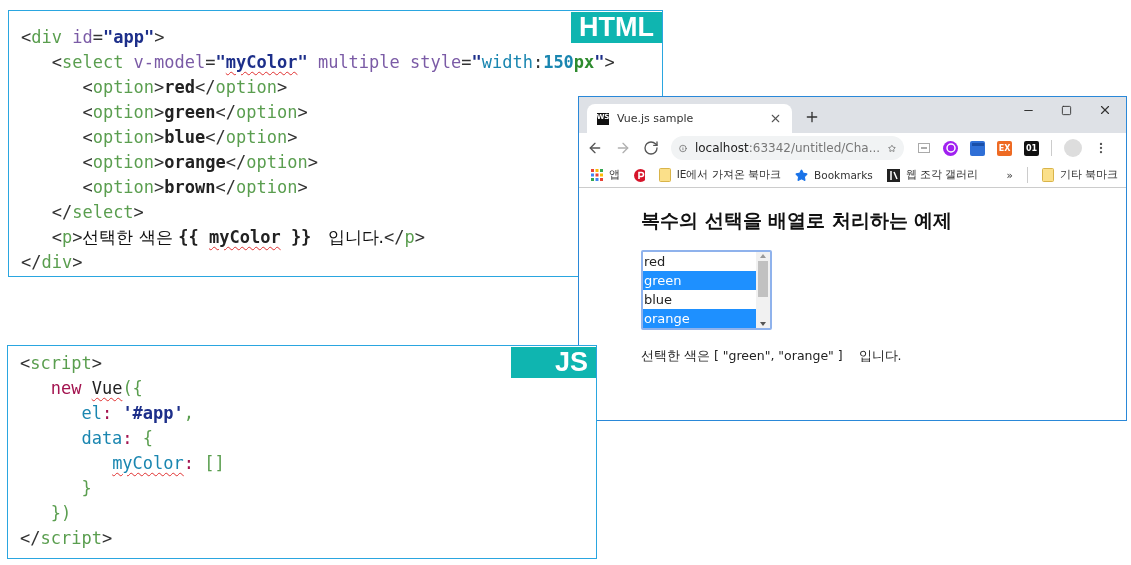  What do you see at coordinates (1088, 175) in the screenshot?
I see `bookmark-label: 기타 북마크` at bounding box center [1088, 175].